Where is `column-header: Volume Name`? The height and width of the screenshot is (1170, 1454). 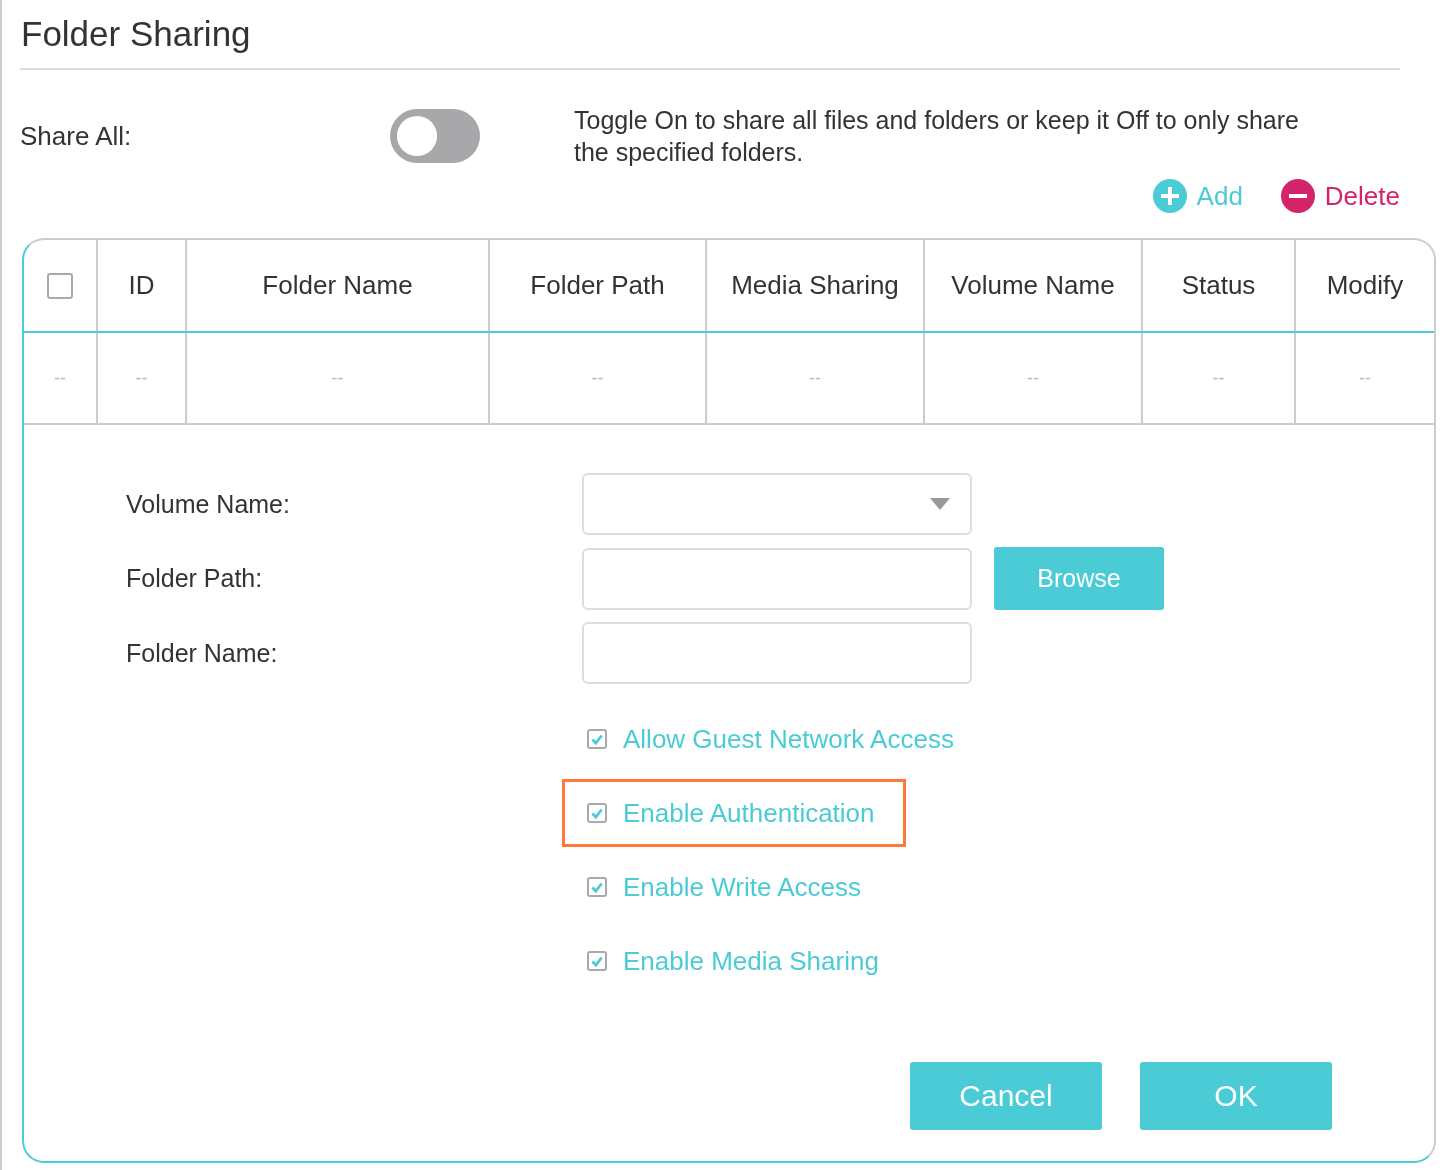
column-header: Volume Name is located at coordinates (1033, 285).